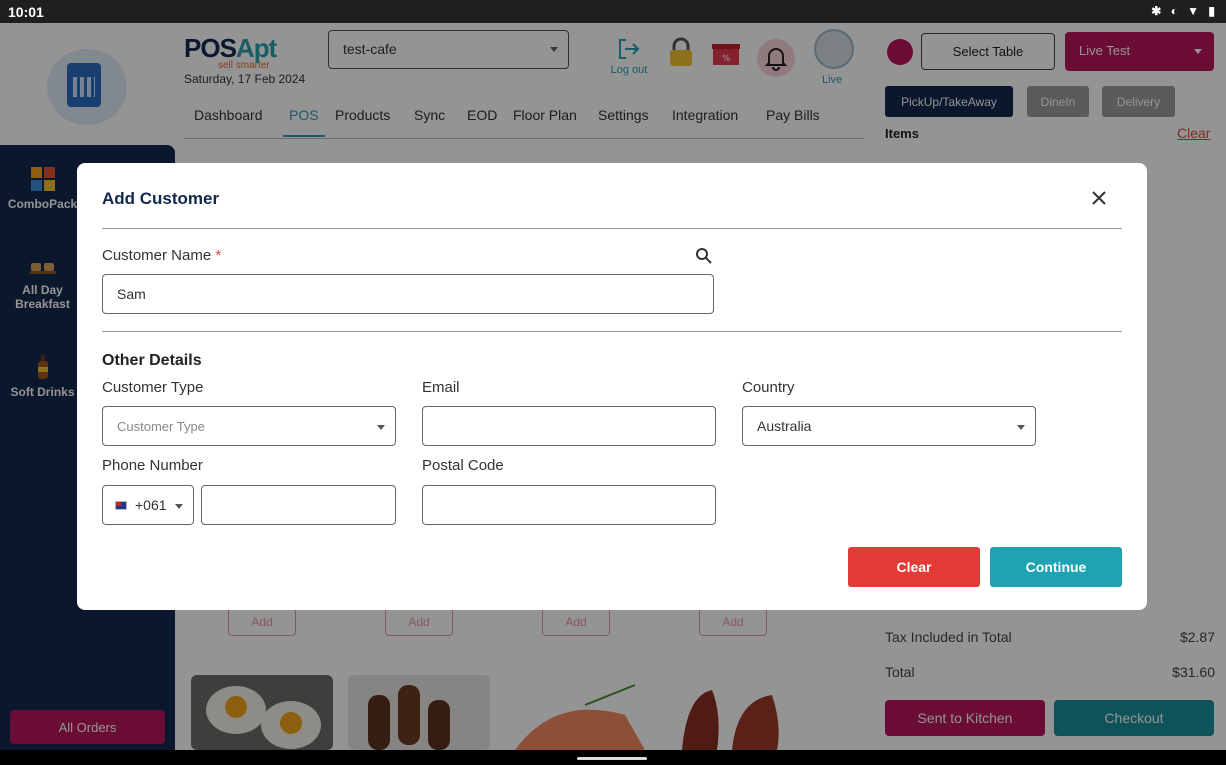  I want to click on phone-number-label: Phone Number, so click(152, 465).